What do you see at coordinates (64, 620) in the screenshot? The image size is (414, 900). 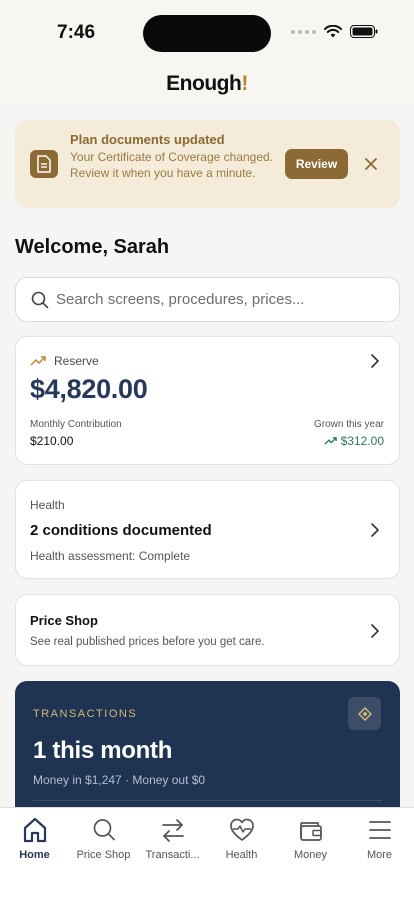 I see `price-shop-title: Price Shop` at bounding box center [64, 620].